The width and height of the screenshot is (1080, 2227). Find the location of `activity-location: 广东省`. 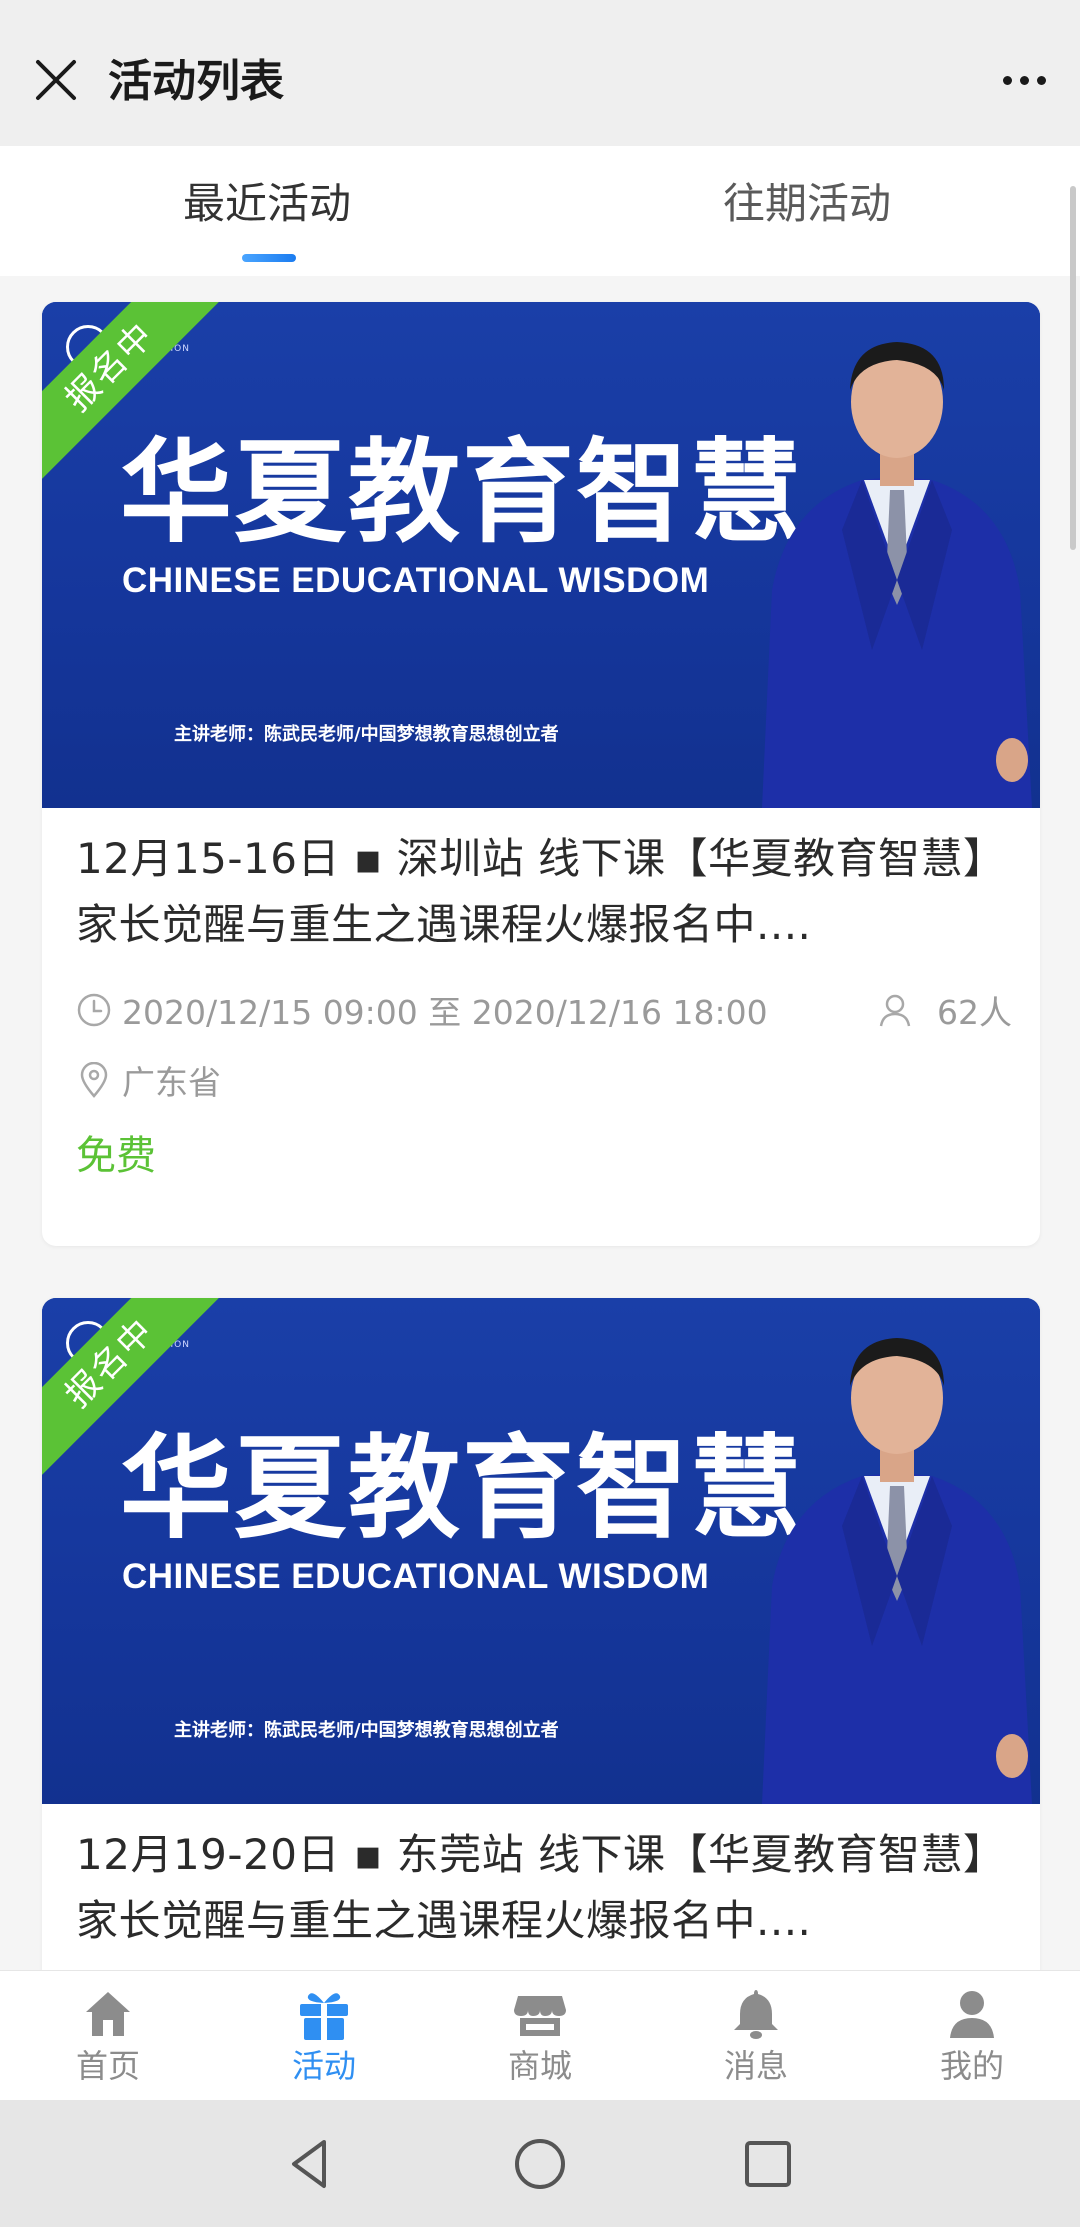

activity-location: 广东省 is located at coordinates (541, 1080).